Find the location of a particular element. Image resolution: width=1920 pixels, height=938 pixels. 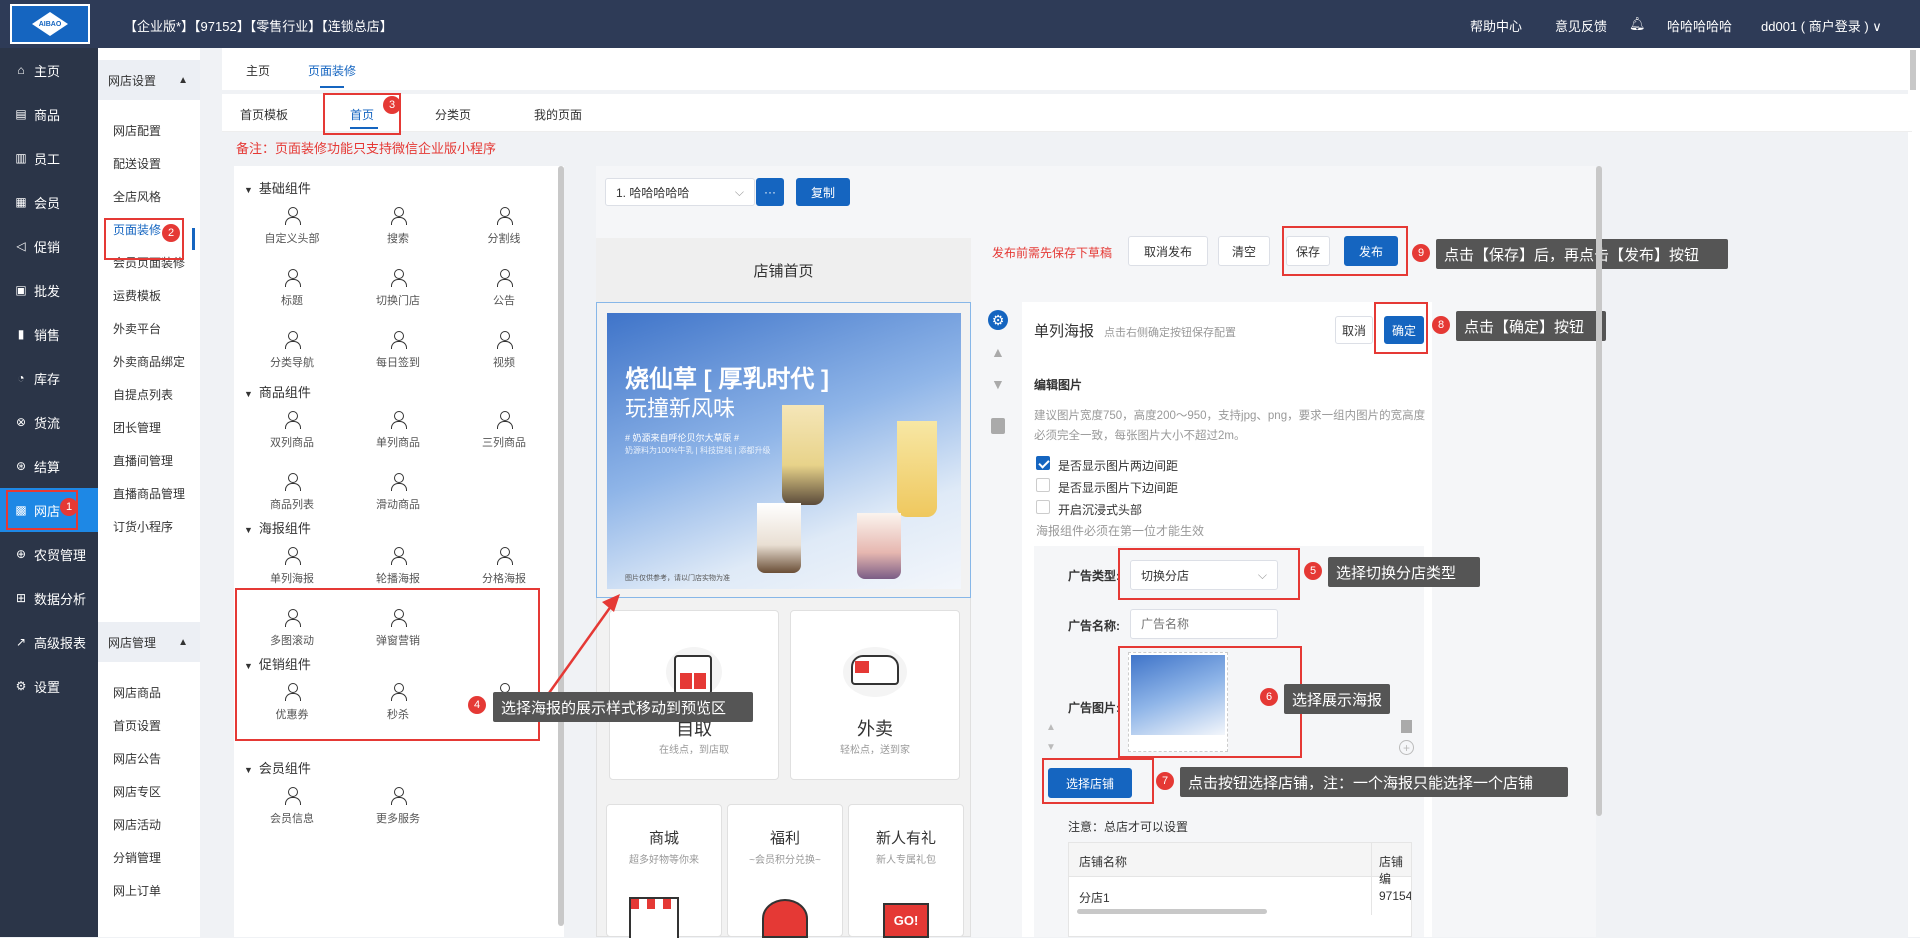

aibao-logo: AIBAO is located at coordinates (50, 24).